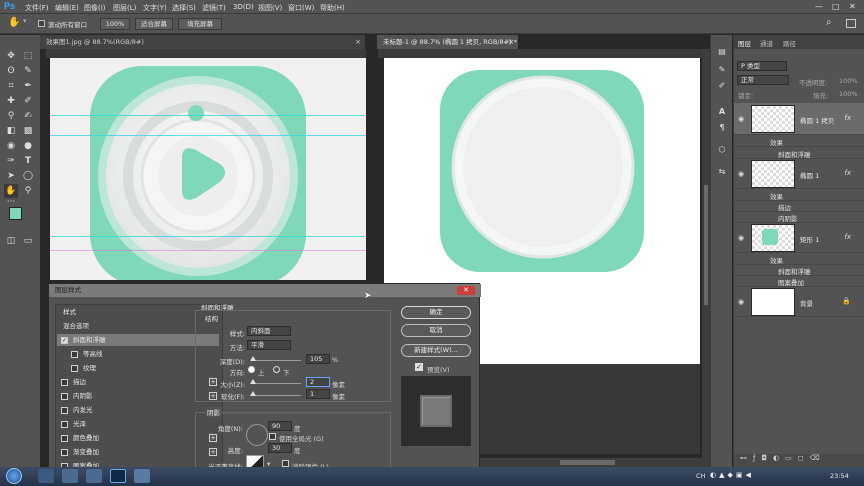  Describe the element at coordinates (791, 458) in the screenshot. I see `folder-icon: ▭` at that location.